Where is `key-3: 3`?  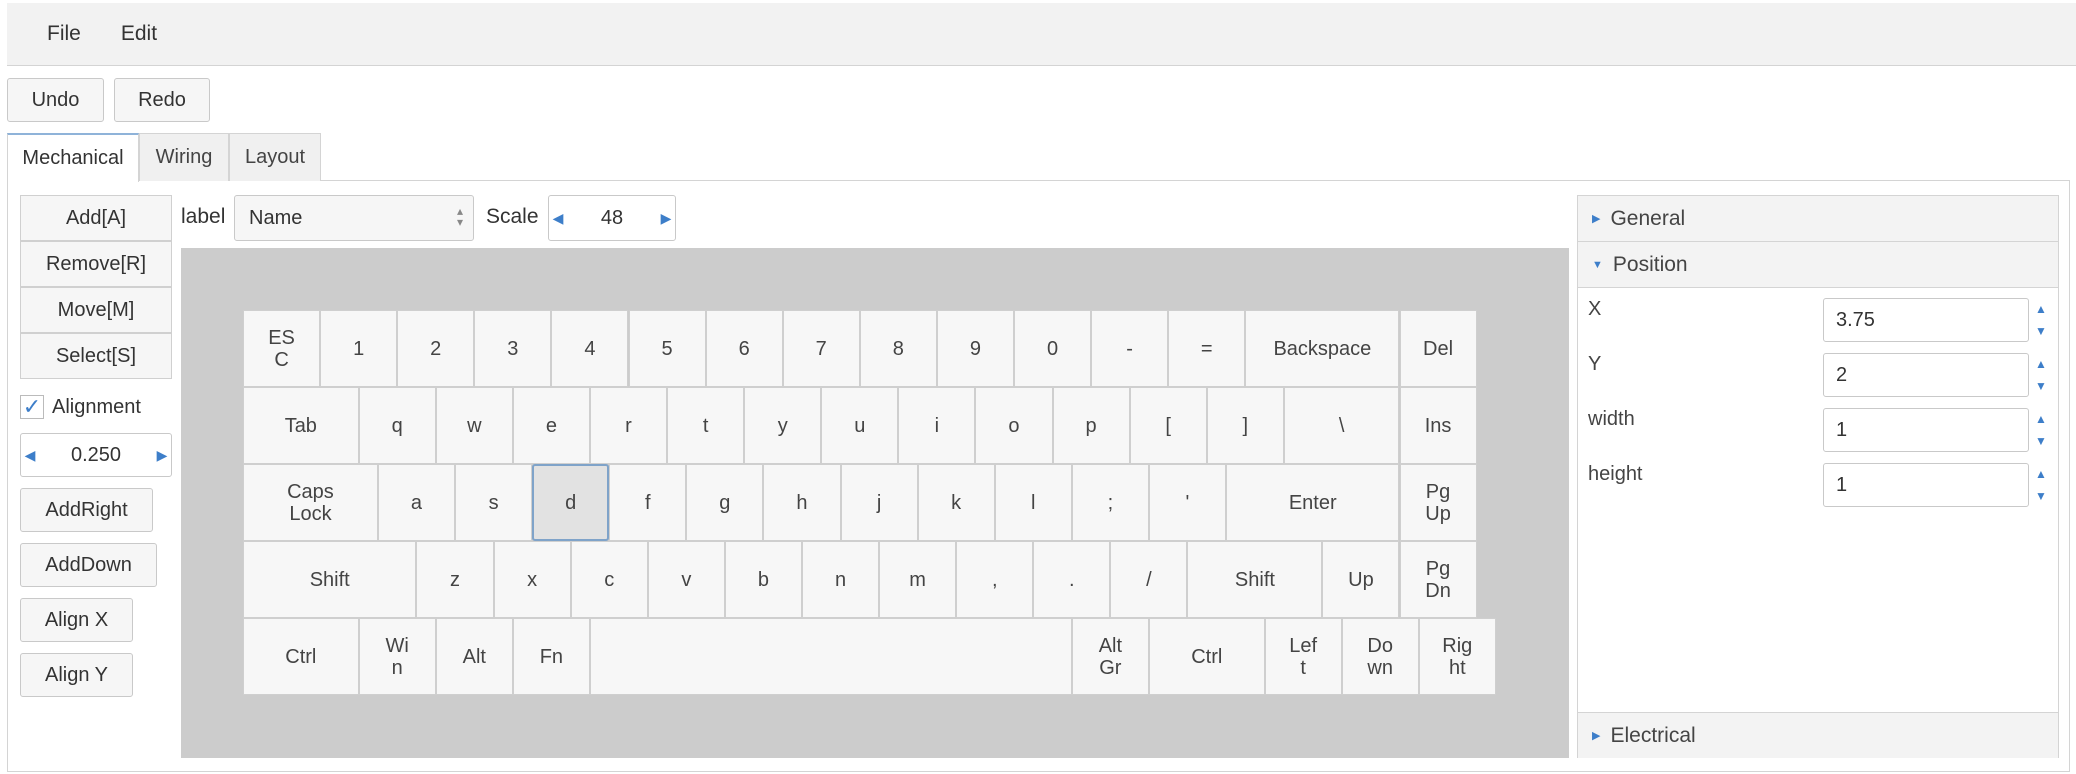 key-3: 3 is located at coordinates (513, 348).